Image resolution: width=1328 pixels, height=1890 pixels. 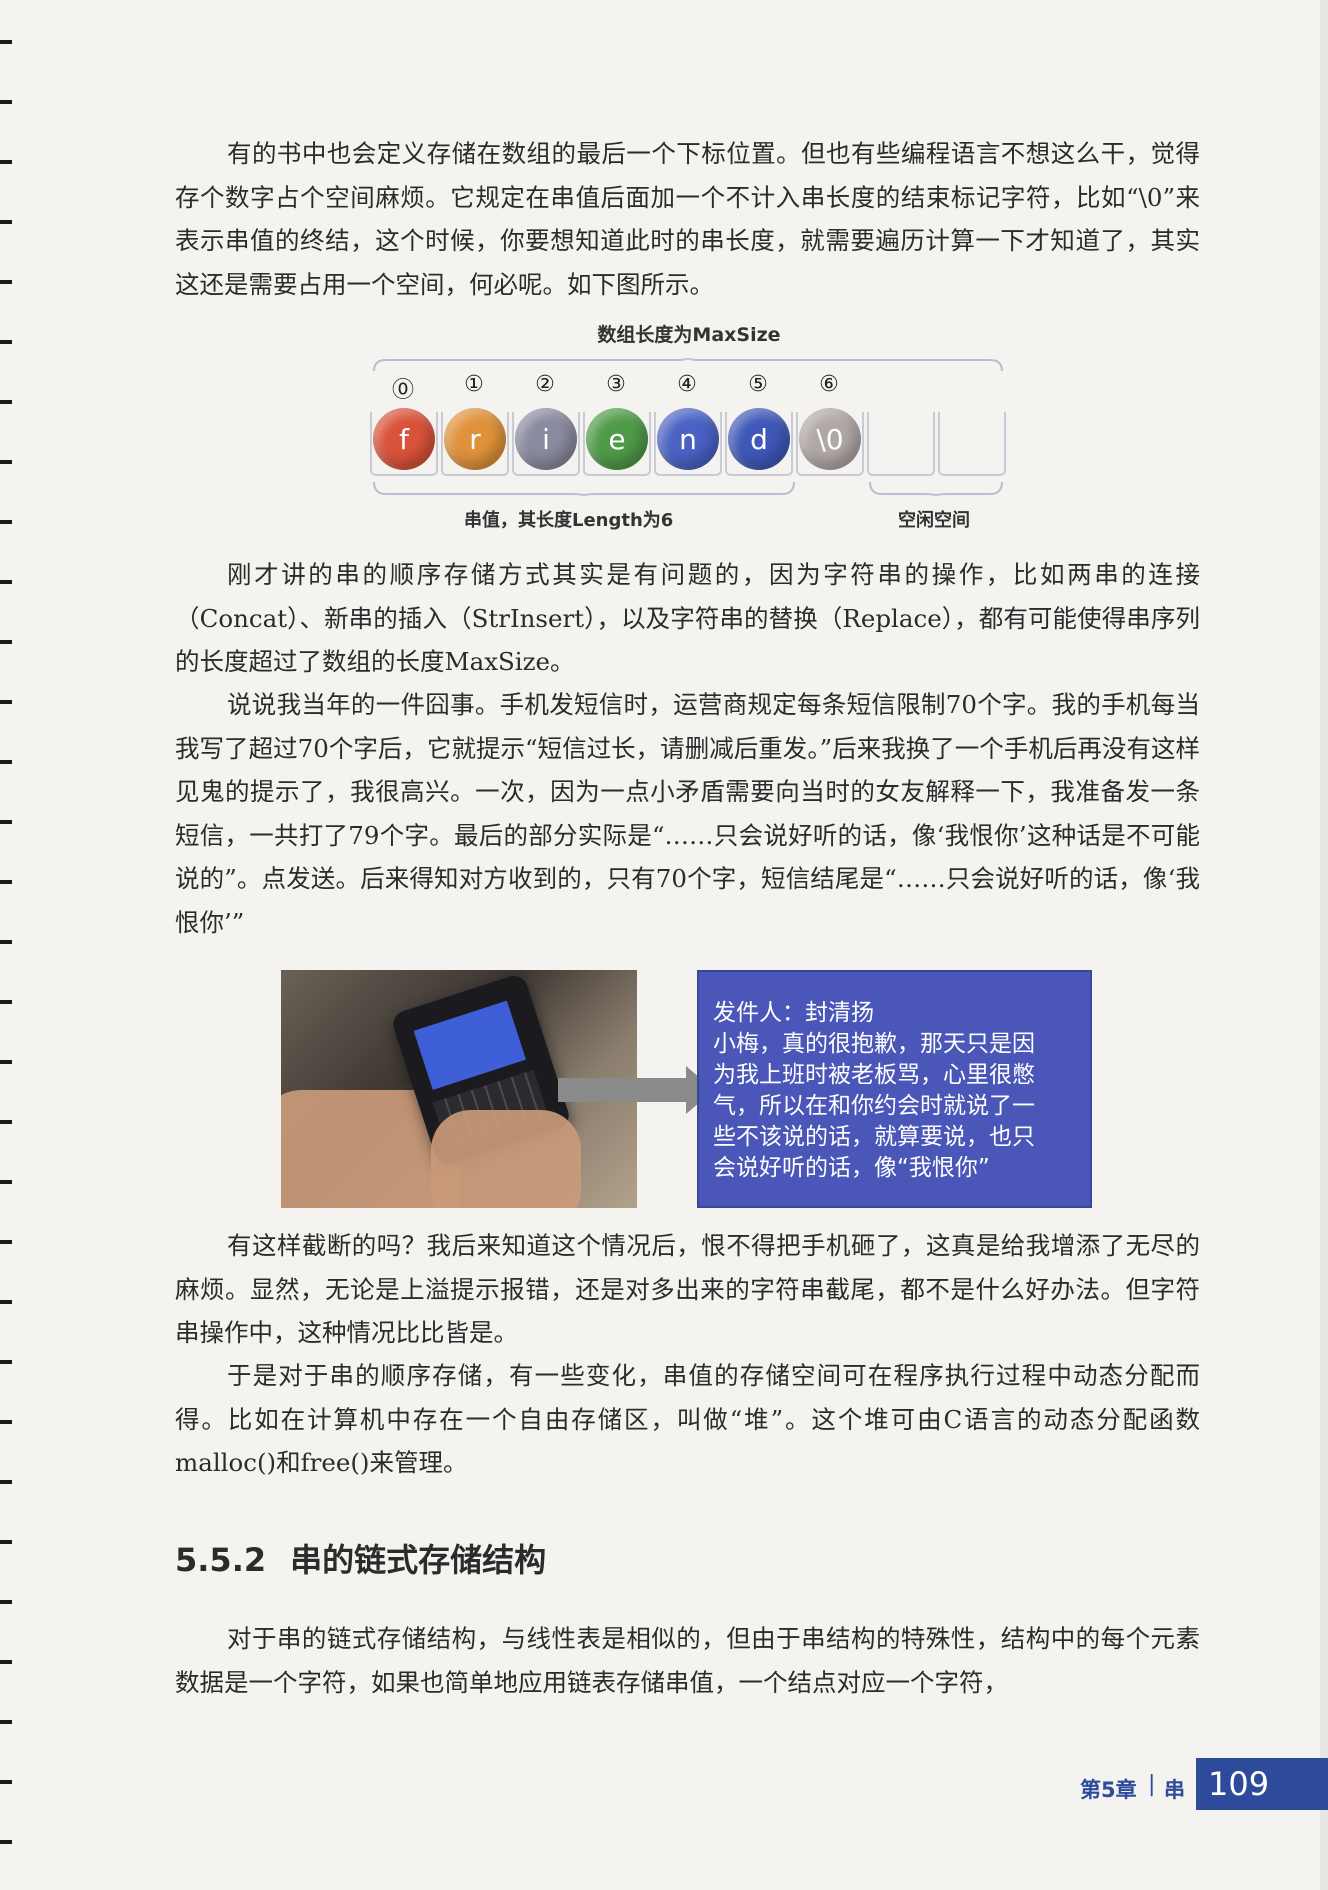 What do you see at coordinates (687, 384) in the screenshot?
I see `index-label: ④` at bounding box center [687, 384].